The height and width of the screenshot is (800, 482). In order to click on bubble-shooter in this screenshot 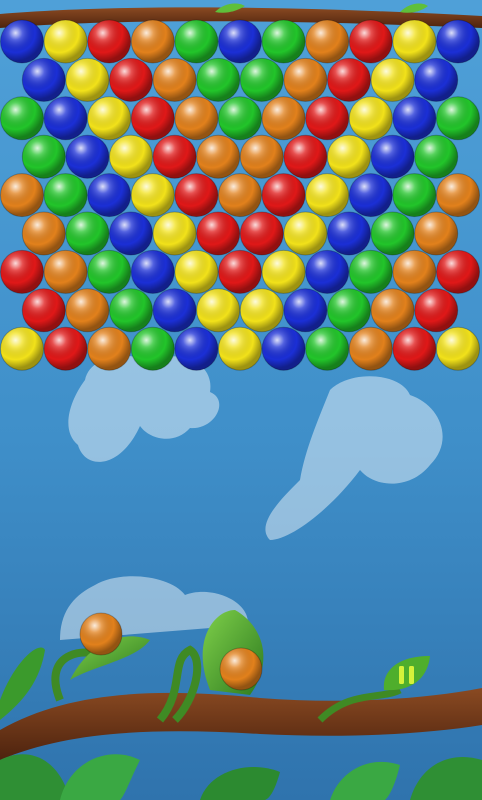, I will do `click(101, 634)`.